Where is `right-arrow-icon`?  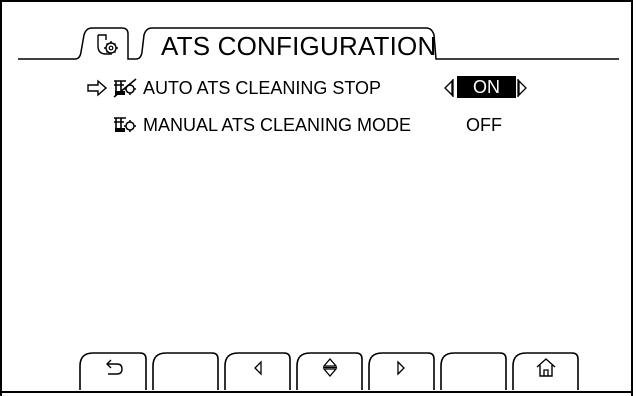
right-arrow-icon is located at coordinates (401, 368).